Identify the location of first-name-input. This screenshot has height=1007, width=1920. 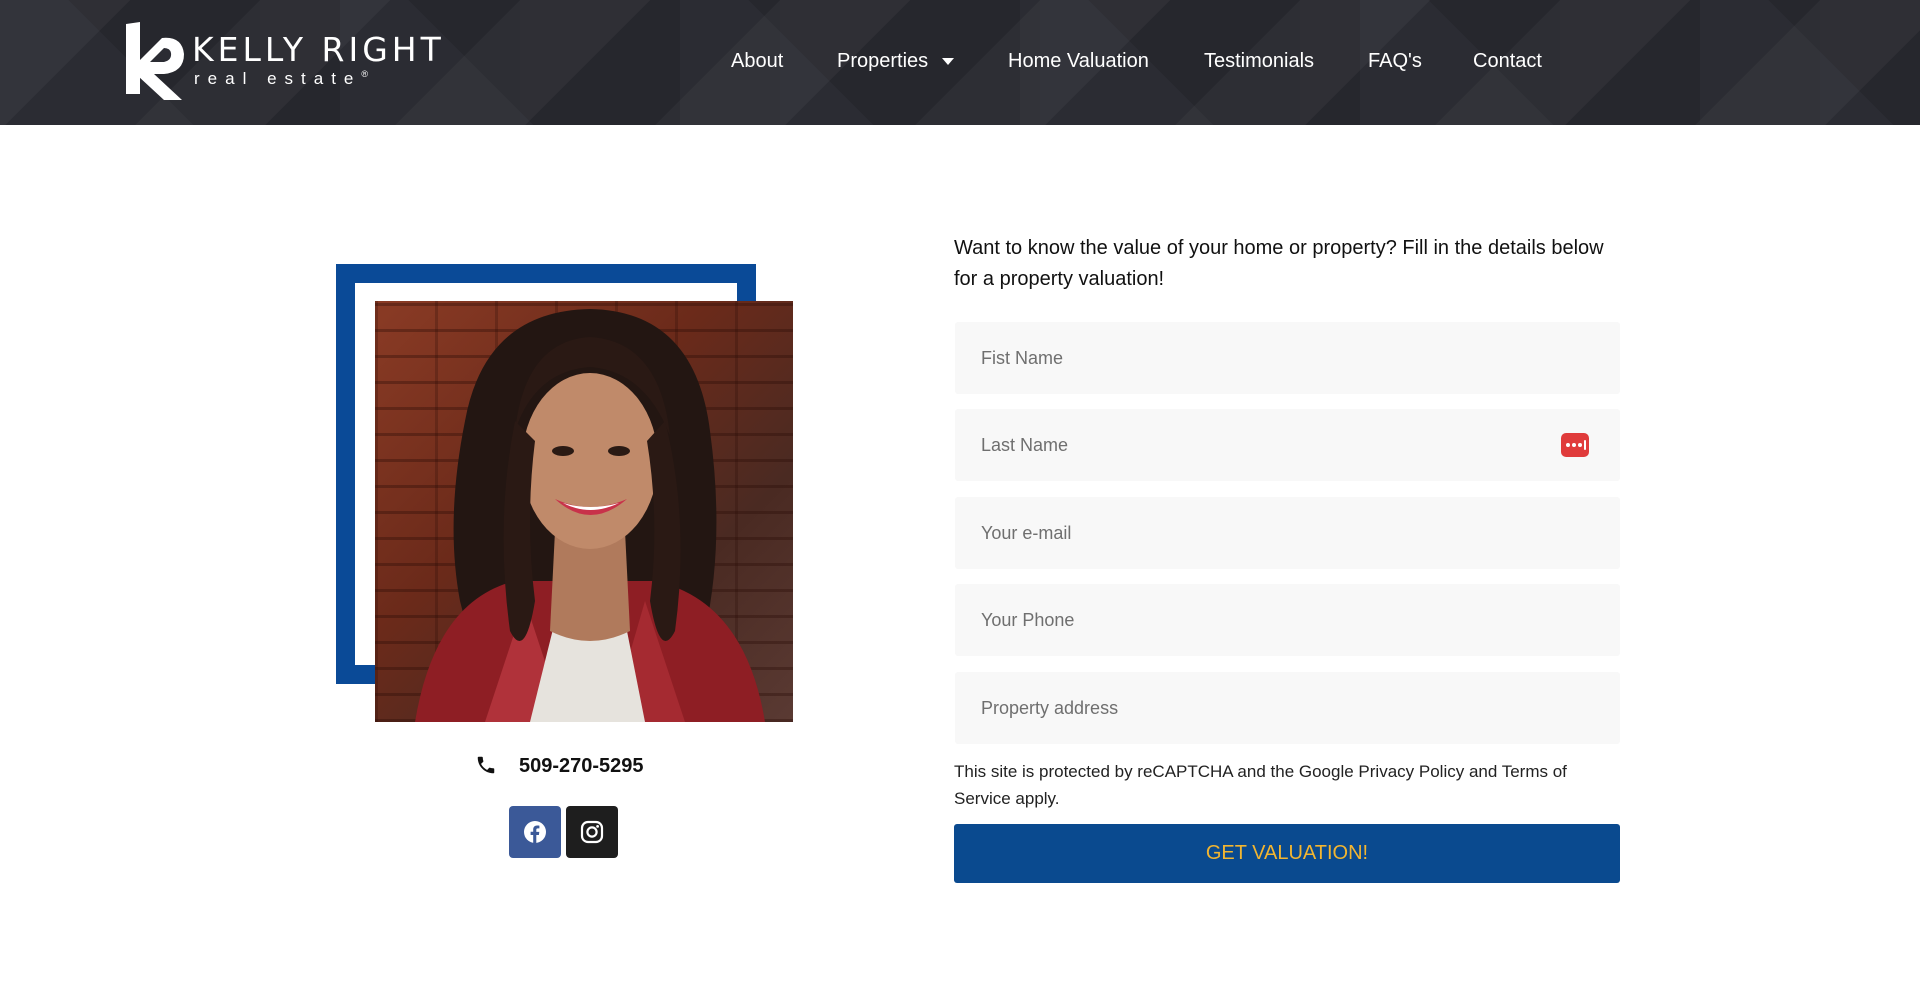
(1287, 358).